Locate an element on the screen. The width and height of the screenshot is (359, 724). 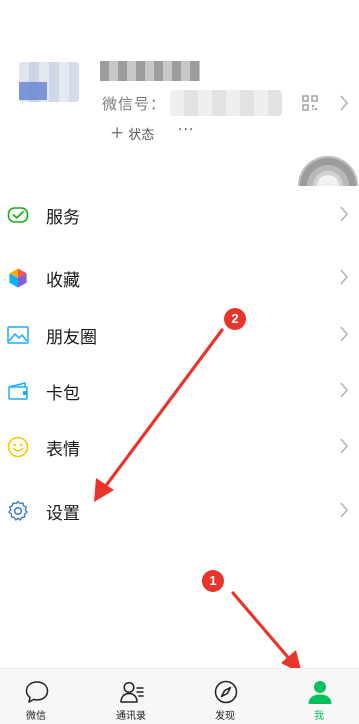
annotation-badge-1: 1 is located at coordinates (213, 581).